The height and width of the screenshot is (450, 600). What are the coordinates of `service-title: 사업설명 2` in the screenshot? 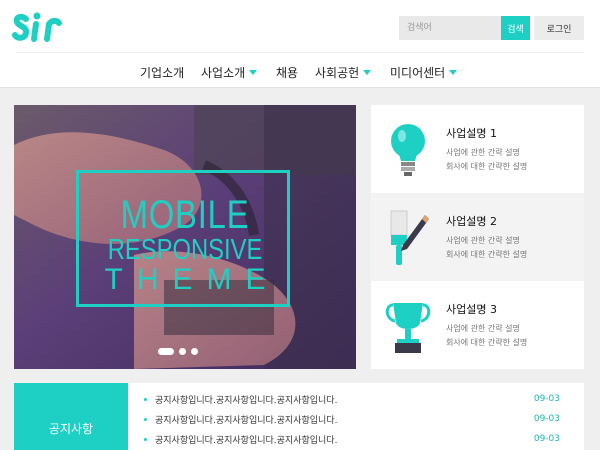 It's located at (471, 221).